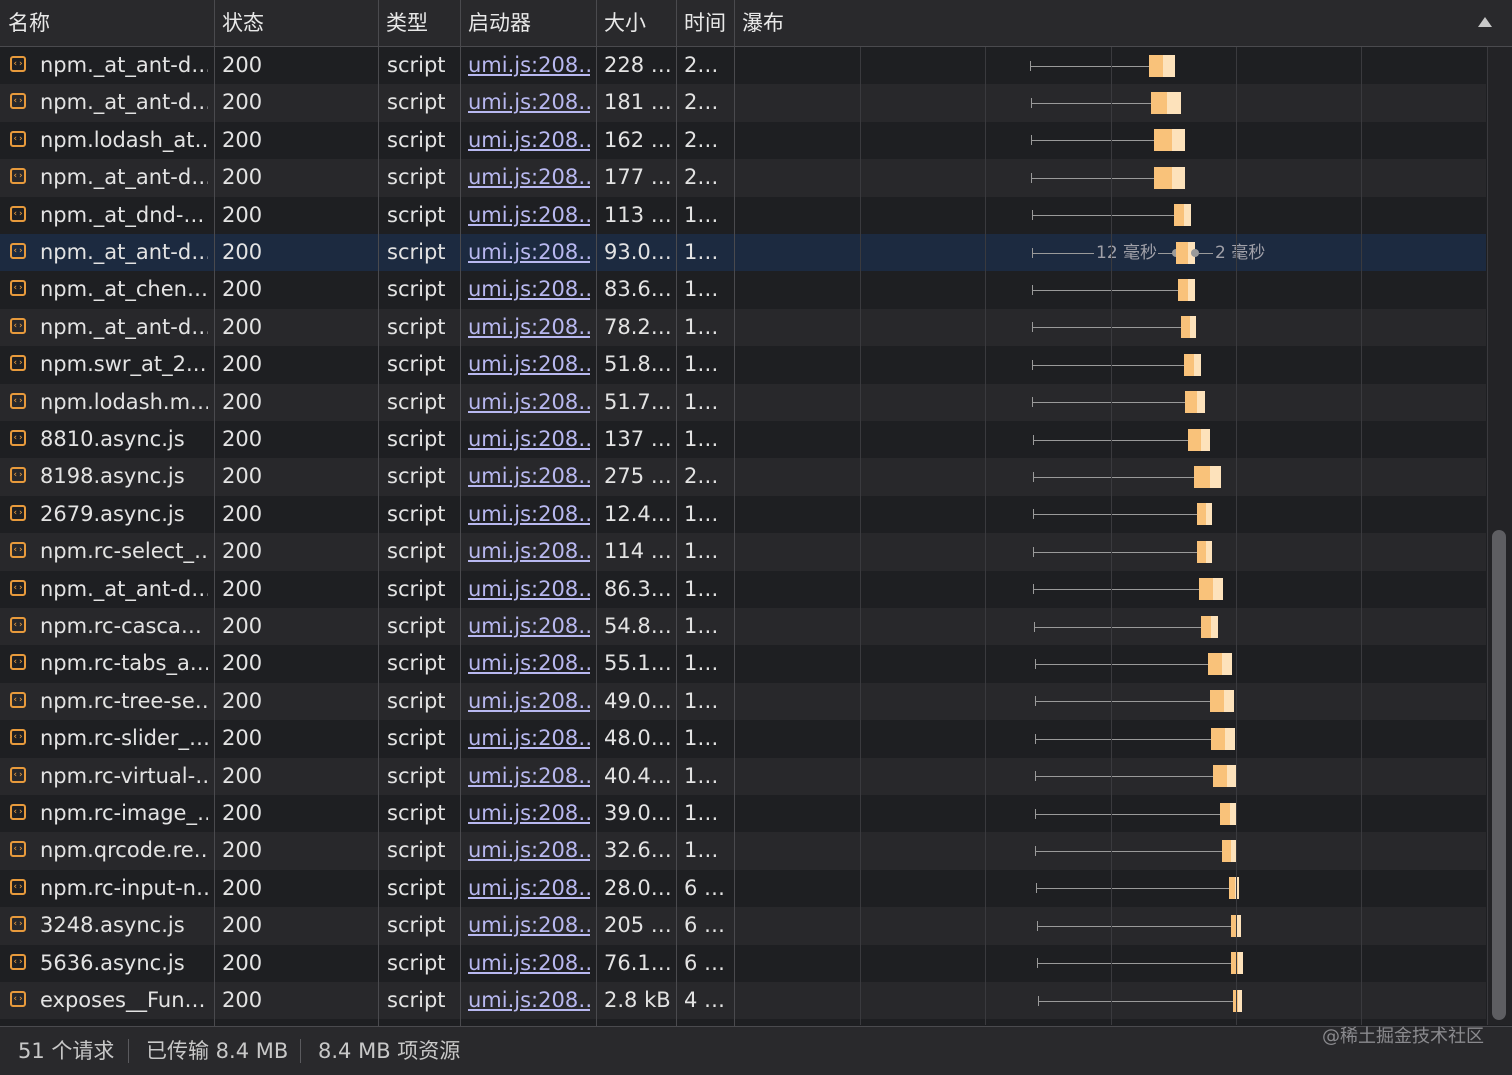  I want to click on column-header-status: 状态, so click(296, 23).